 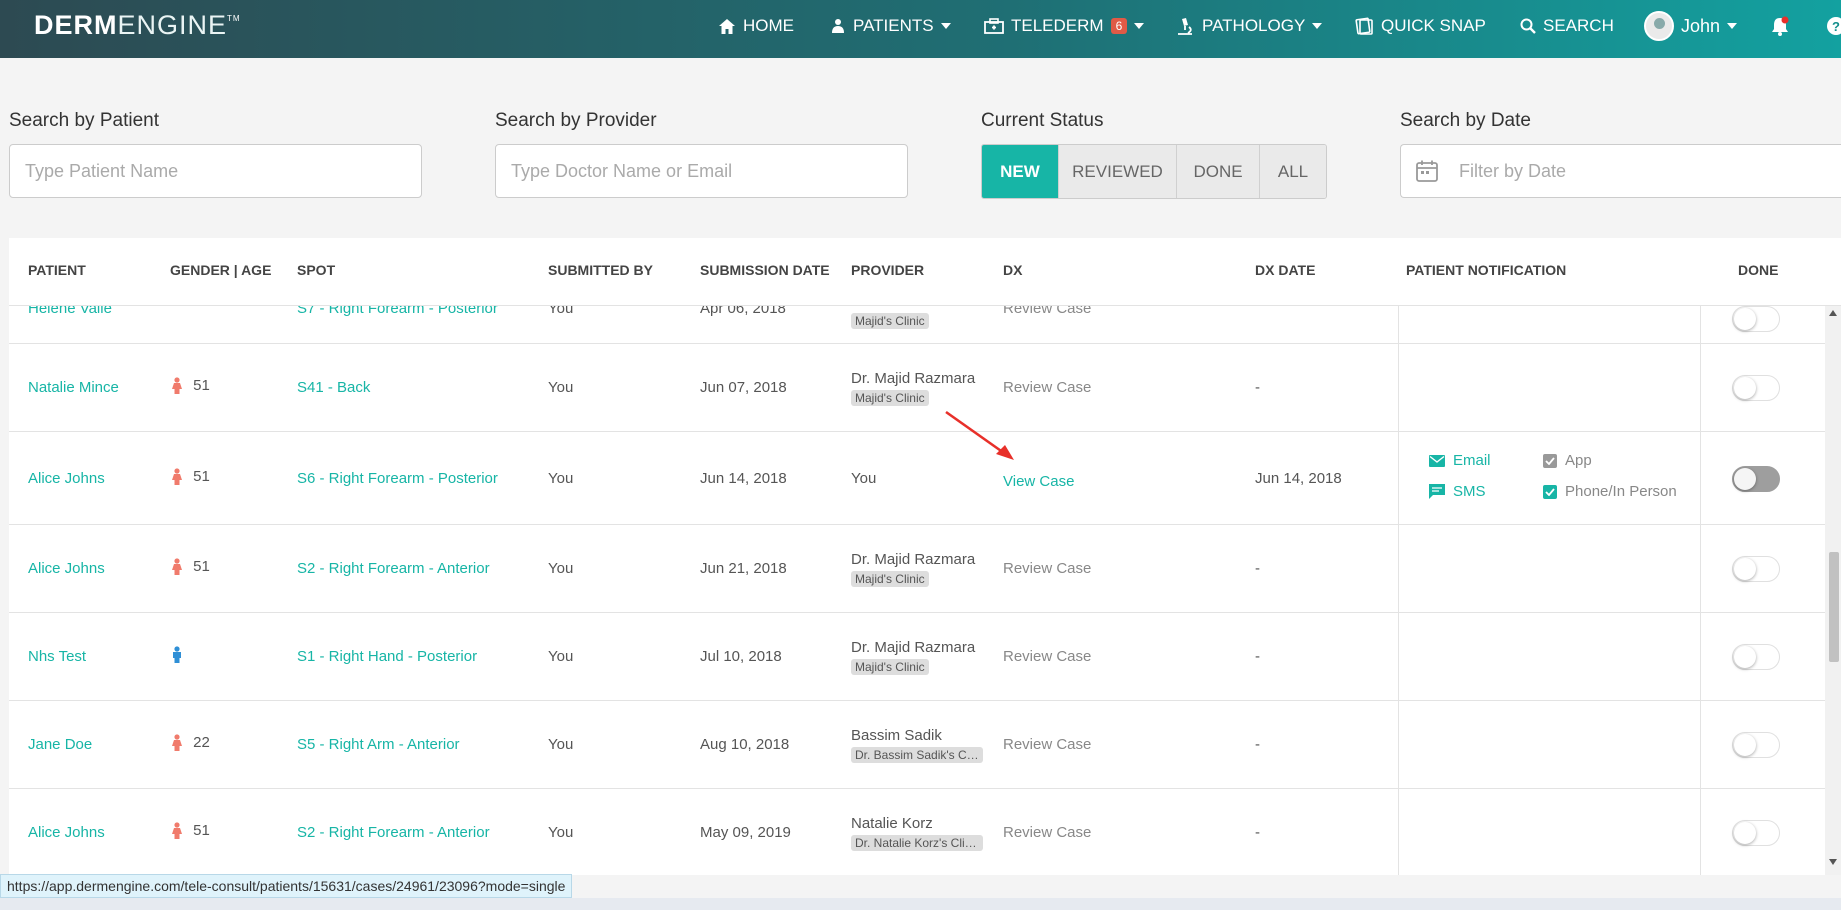 What do you see at coordinates (1567, 26) in the screenshot?
I see `nav-search: SEARCH` at bounding box center [1567, 26].